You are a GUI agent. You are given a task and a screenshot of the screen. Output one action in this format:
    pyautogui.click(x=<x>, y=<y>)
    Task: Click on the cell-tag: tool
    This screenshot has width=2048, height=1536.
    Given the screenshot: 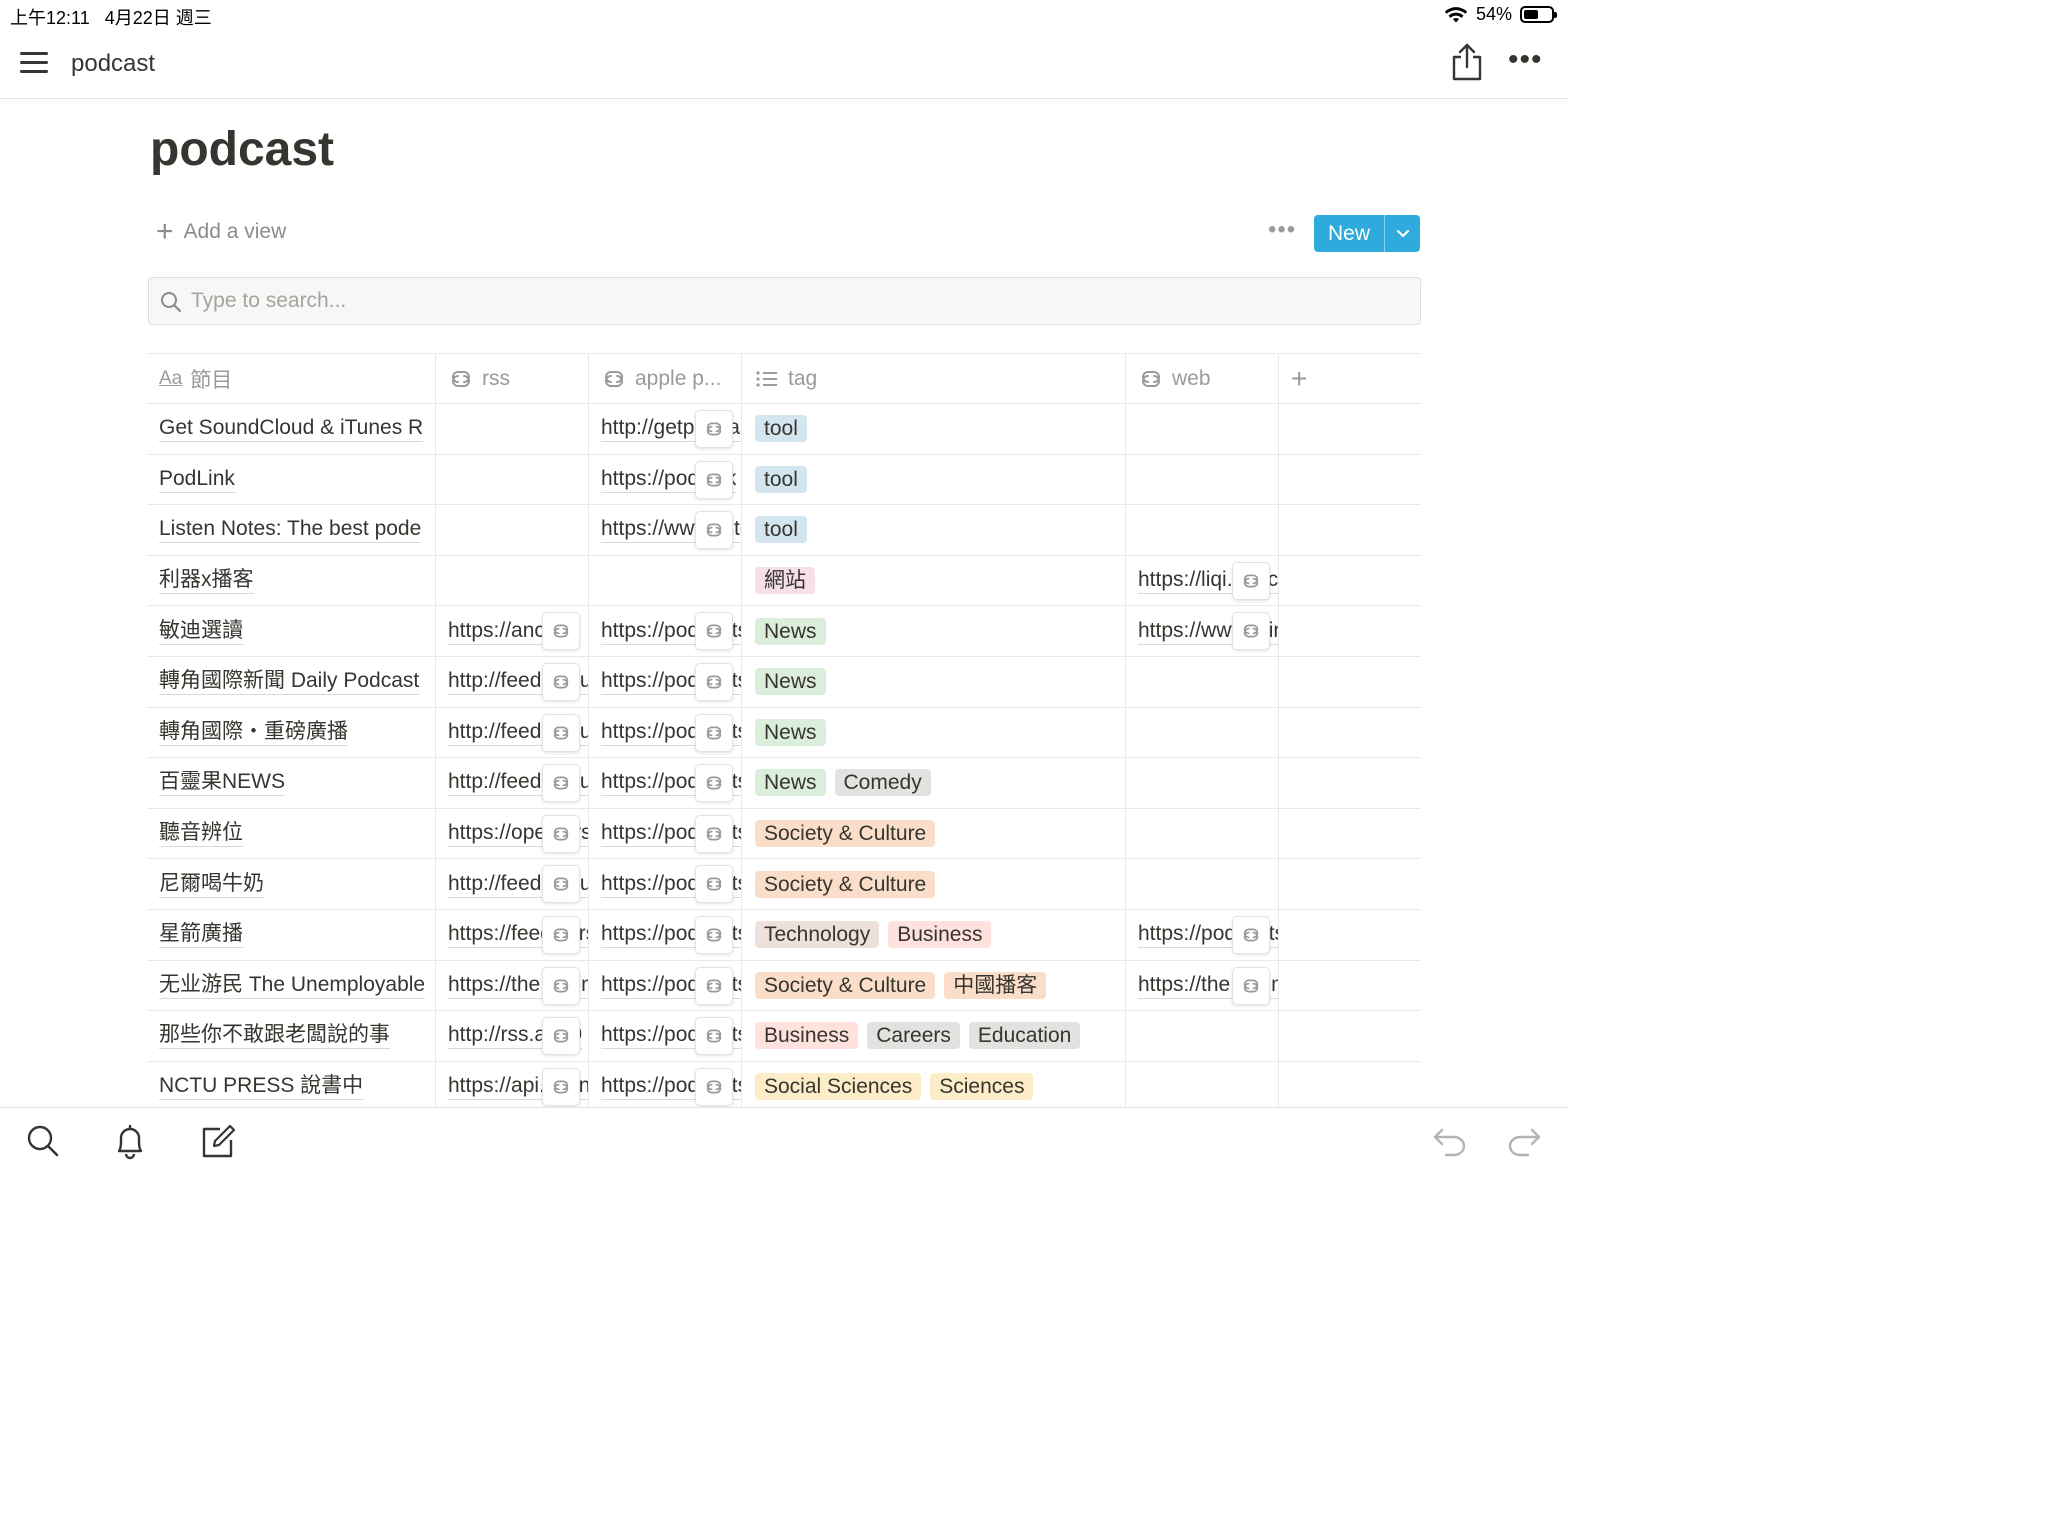 What is the action you would take?
    pyautogui.click(x=934, y=429)
    